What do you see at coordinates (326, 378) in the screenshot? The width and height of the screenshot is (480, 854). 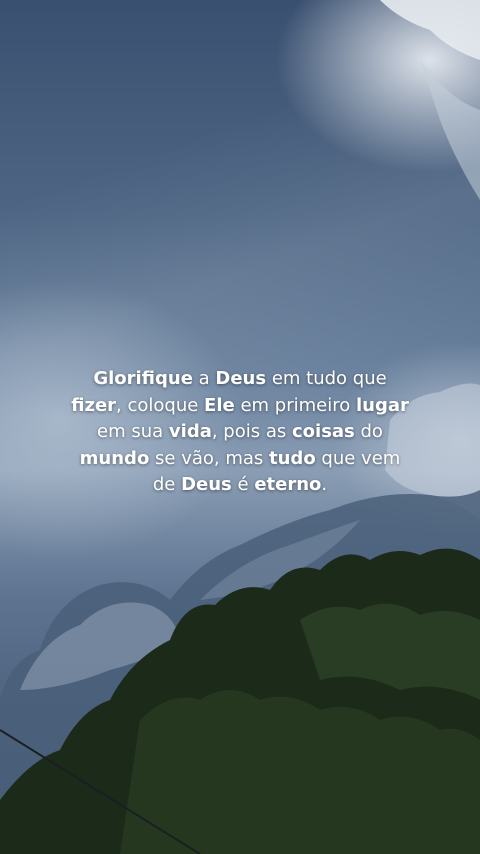 I see `quote-segment: em tudo que` at bounding box center [326, 378].